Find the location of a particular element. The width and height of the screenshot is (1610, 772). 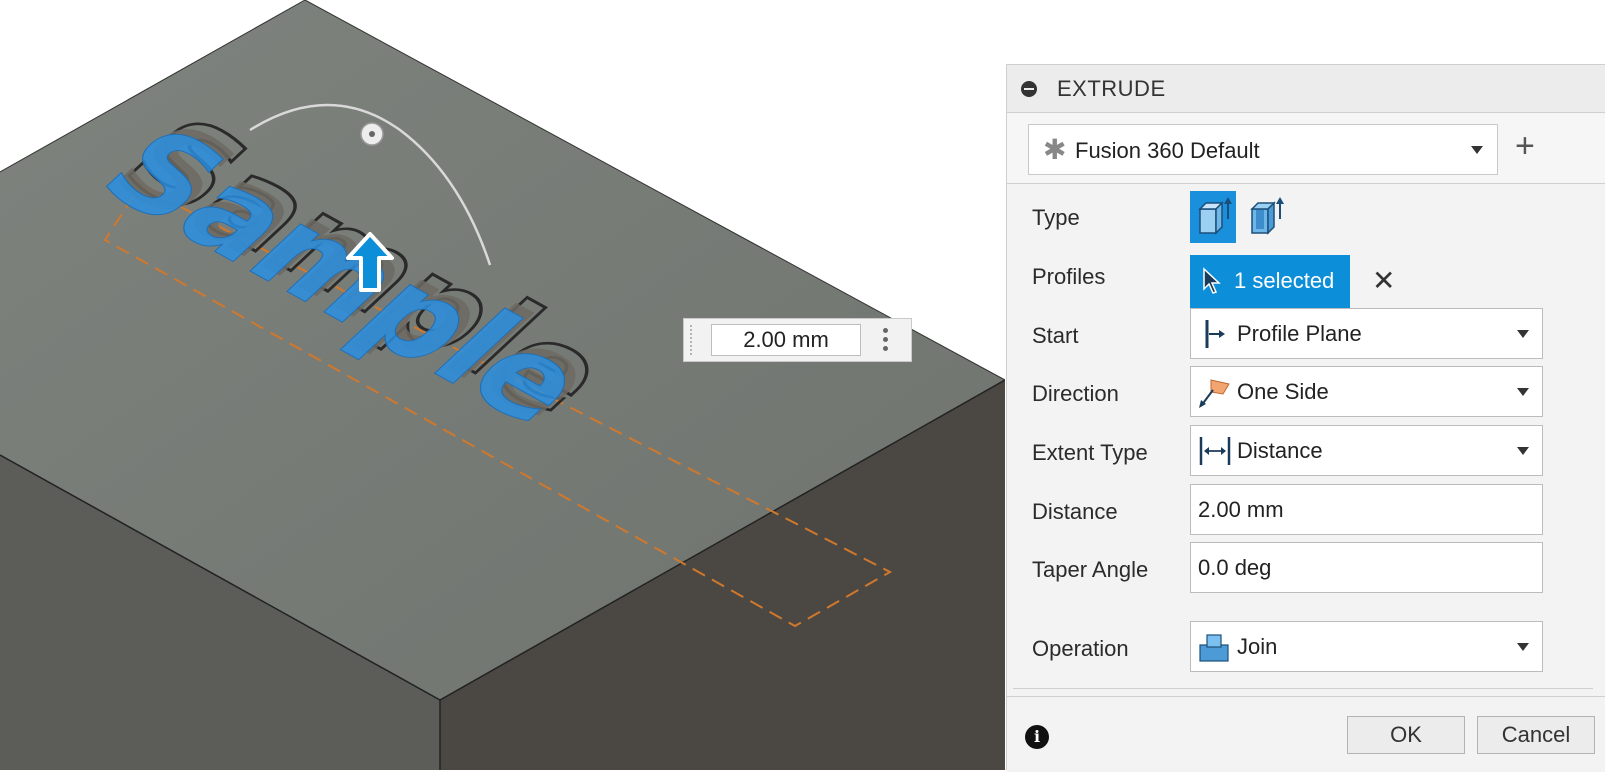

add-preset-button: + is located at coordinates (1525, 146).